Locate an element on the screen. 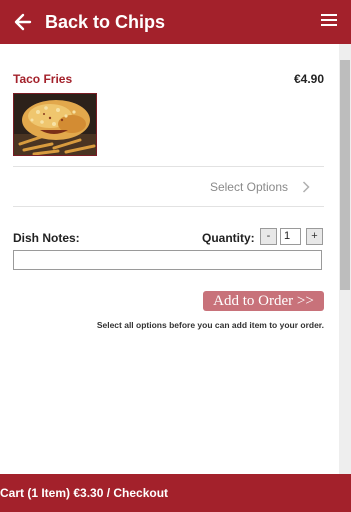 This screenshot has width=351, height=512. top-bar: Back to Chips is located at coordinates (175, 22).